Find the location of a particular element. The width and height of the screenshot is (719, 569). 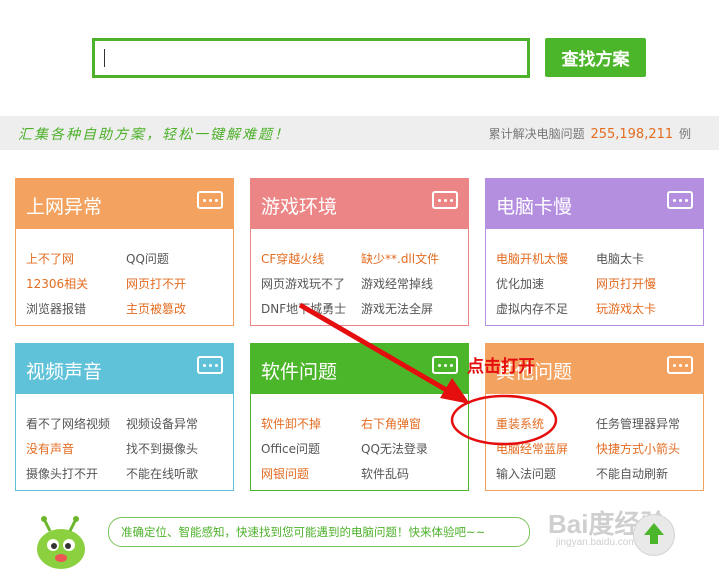

problem-link: 主页被篡改 is located at coordinates (156, 309).